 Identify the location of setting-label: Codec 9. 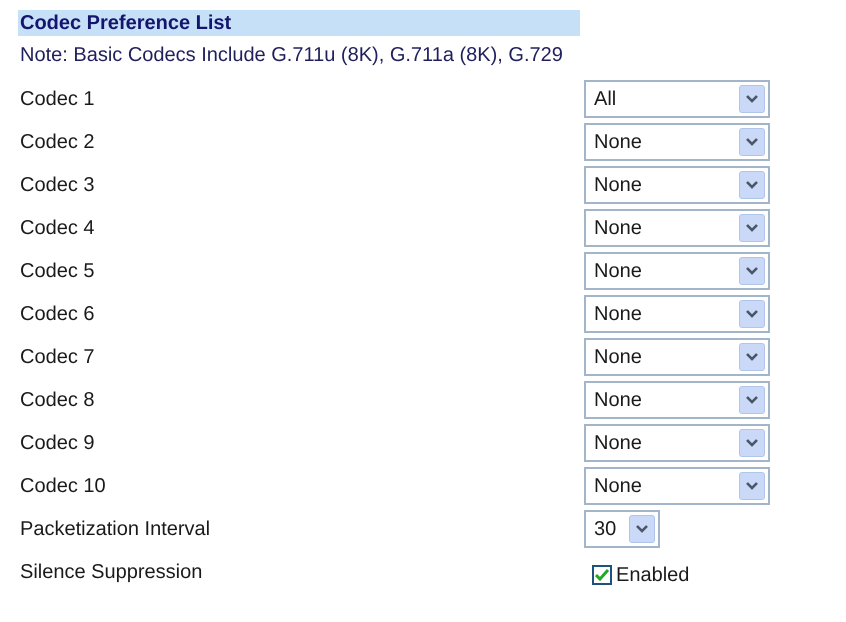
(57, 443).